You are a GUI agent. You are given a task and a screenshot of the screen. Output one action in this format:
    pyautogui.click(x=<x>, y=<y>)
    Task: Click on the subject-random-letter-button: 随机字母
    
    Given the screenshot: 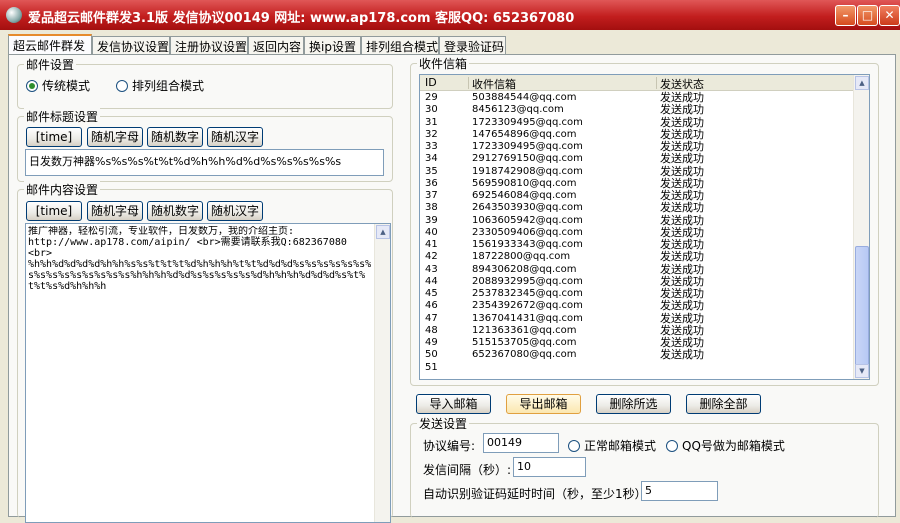 What is the action you would take?
    pyautogui.click(x=115, y=137)
    